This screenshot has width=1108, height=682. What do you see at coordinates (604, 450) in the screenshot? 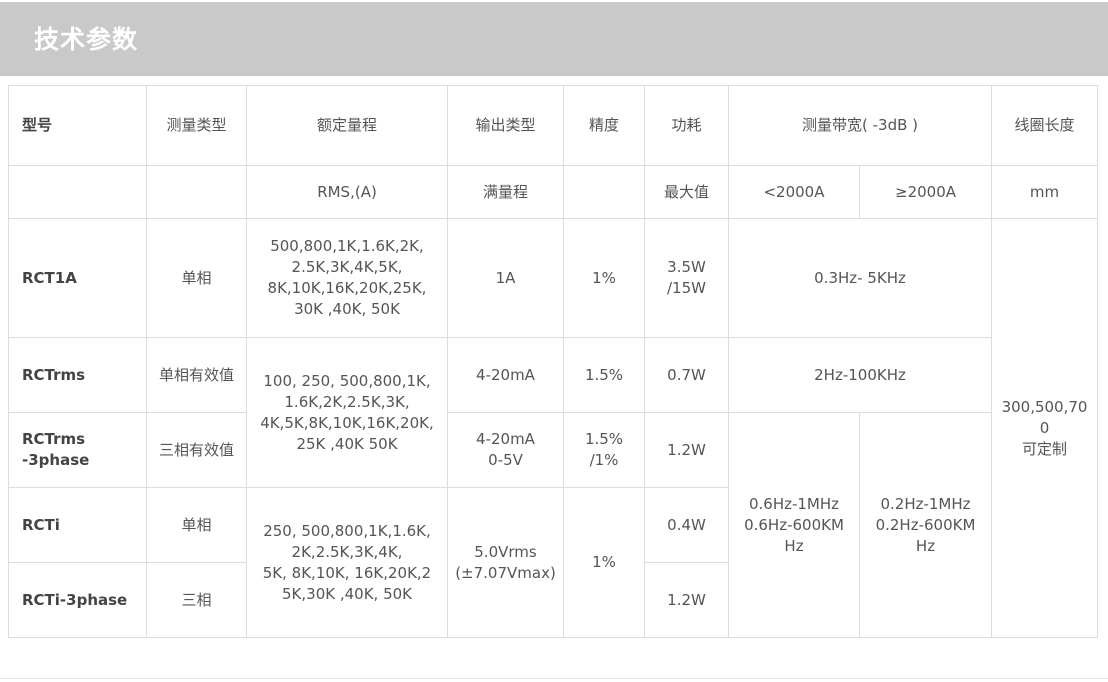
I see `accuracy-cell: 1.5% /1%` at bounding box center [604, 450].